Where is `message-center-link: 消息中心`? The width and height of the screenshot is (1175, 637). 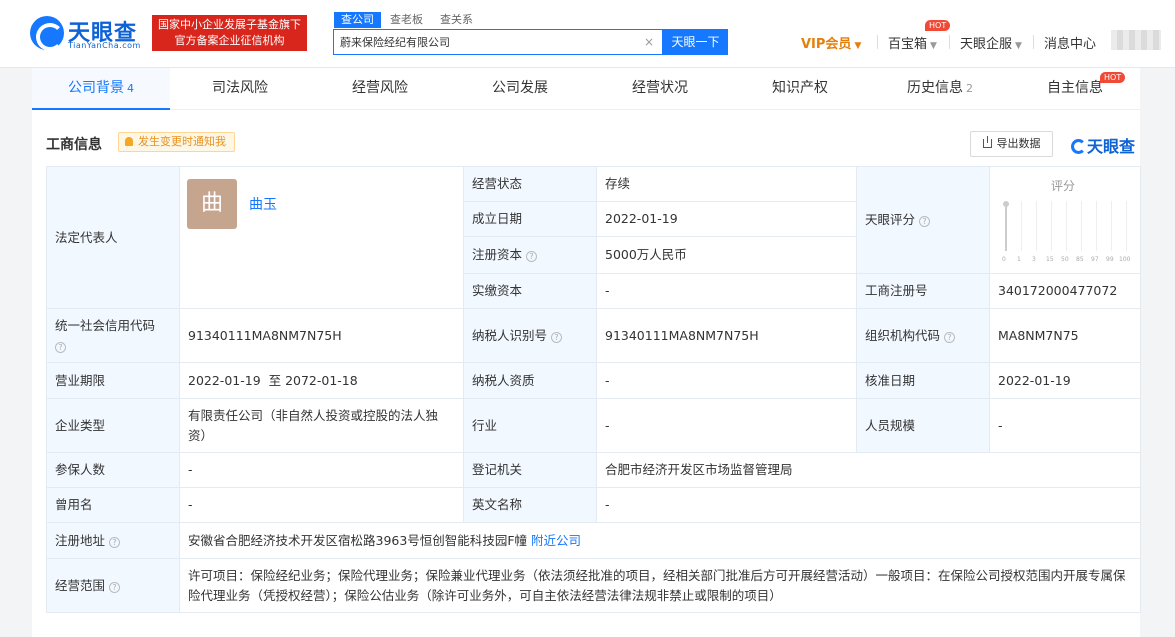
message-center-link: 消息中心 is located at coordinates (1070, 42).